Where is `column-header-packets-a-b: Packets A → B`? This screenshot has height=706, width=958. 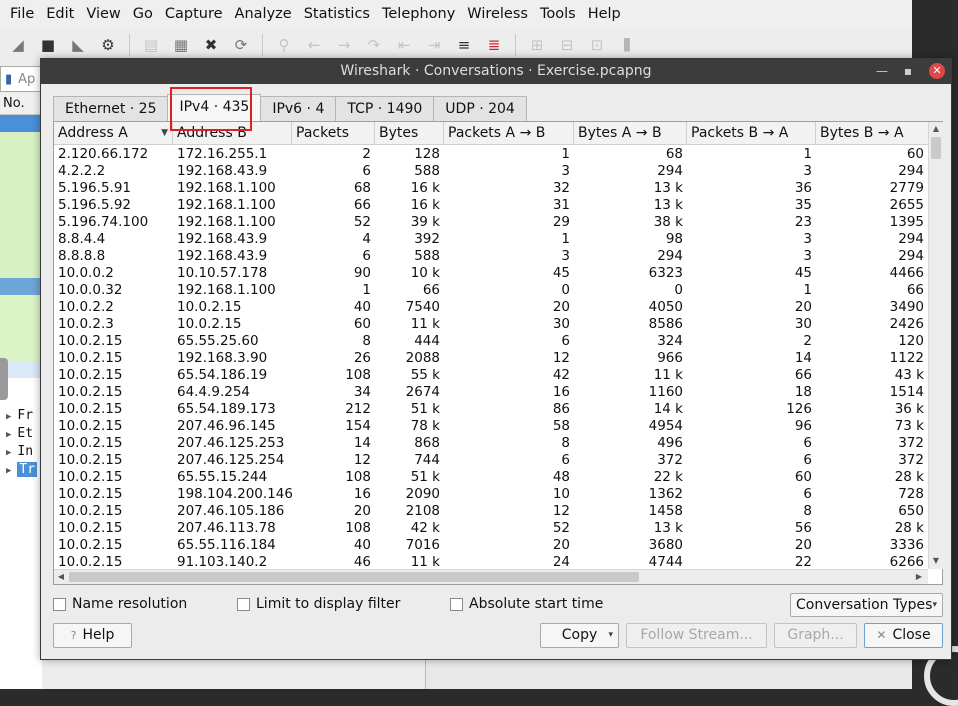
column-header-packets-a-b: Packets A → B is located at coordinates (509, 133).